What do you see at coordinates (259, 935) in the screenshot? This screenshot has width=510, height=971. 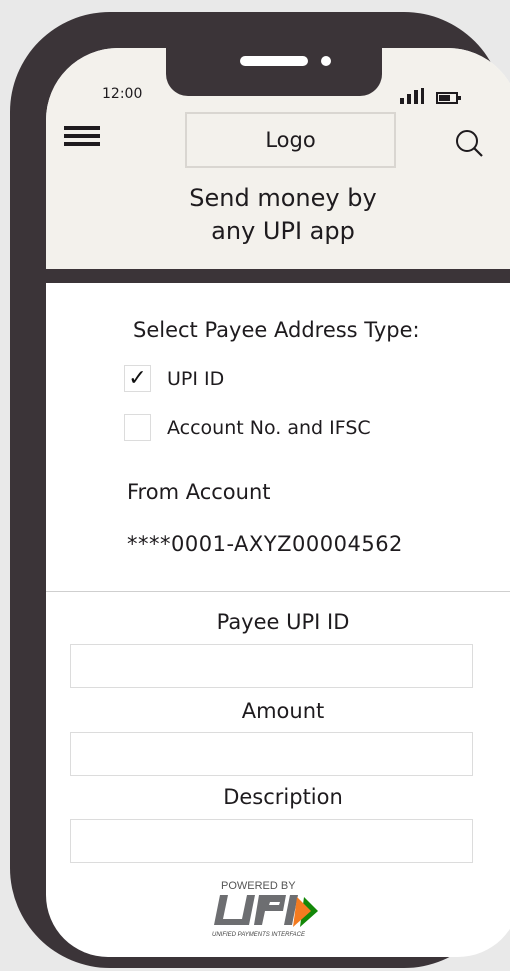 I see `upi-subtitle: UNIFIED PAYMENTS INTERFACE` at bounding box center [259, 935].